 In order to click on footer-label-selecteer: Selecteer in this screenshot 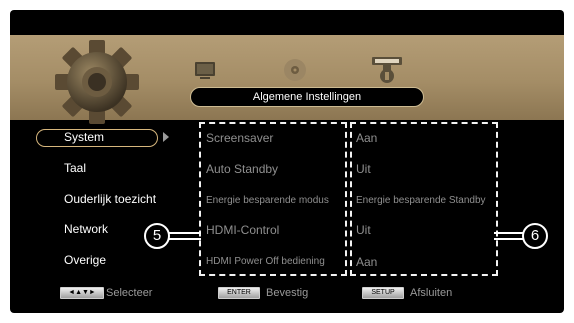, I will do `click(129, 293)`.